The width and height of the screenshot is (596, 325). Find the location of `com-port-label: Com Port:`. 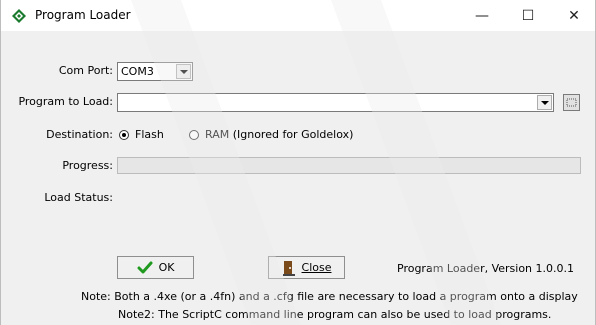

com-port-label: Com Port: is located at coordinates (85, 70).